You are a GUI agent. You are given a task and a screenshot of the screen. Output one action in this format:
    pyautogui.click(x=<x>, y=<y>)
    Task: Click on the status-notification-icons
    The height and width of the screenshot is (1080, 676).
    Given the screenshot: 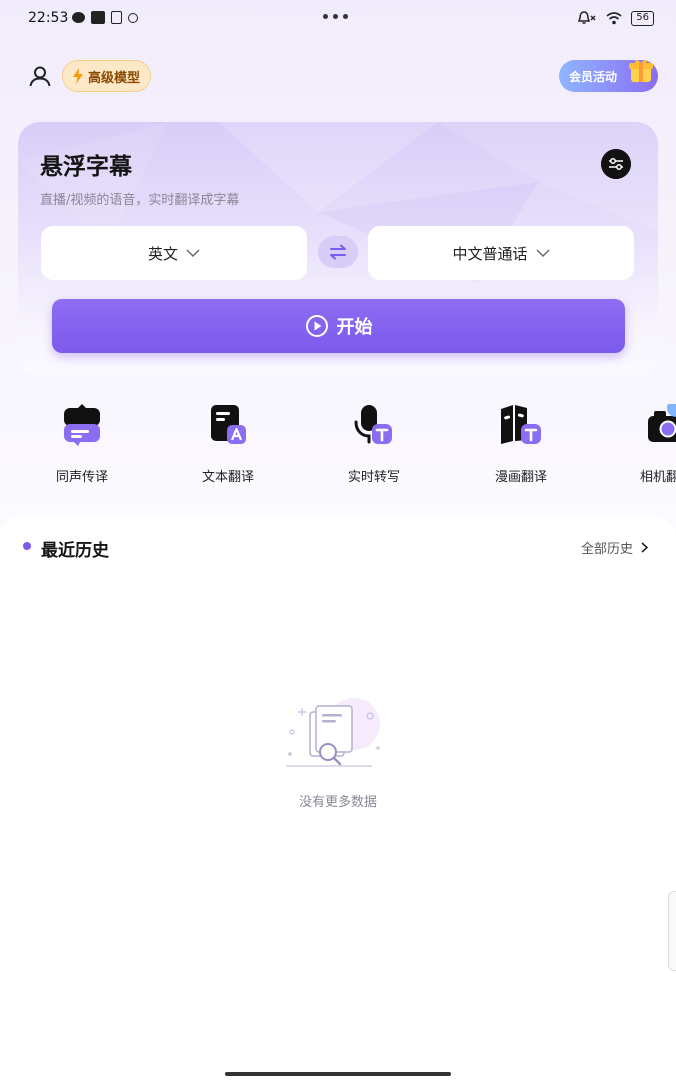 What is the action you would take?
    pyautogui.click(x=105, y=17)
    